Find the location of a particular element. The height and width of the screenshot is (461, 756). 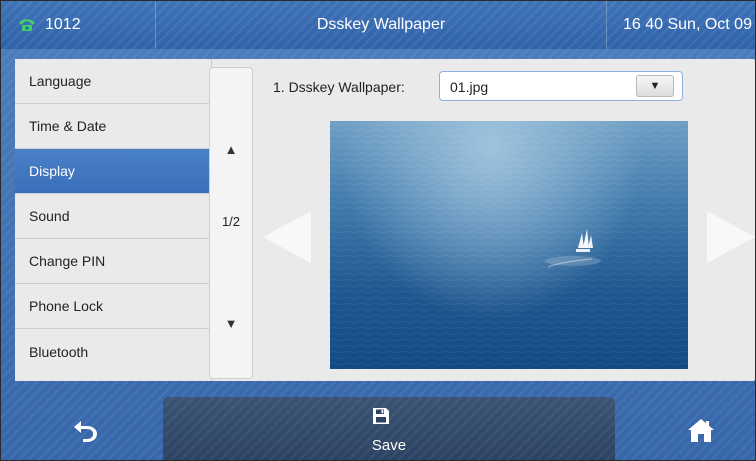

triangle-up-icon: ▲ is located at coordinates (231, 149).